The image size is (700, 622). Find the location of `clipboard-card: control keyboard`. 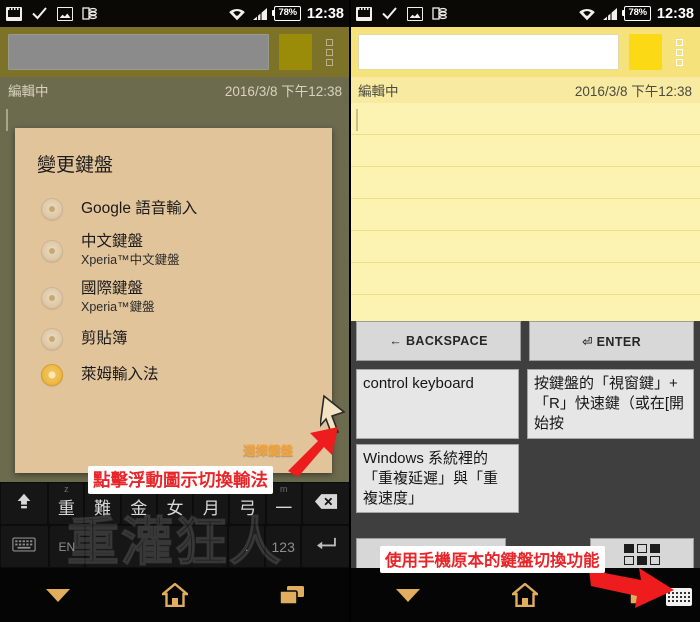

clipboard-card: control keyboard is located at coordinates (437, 404).